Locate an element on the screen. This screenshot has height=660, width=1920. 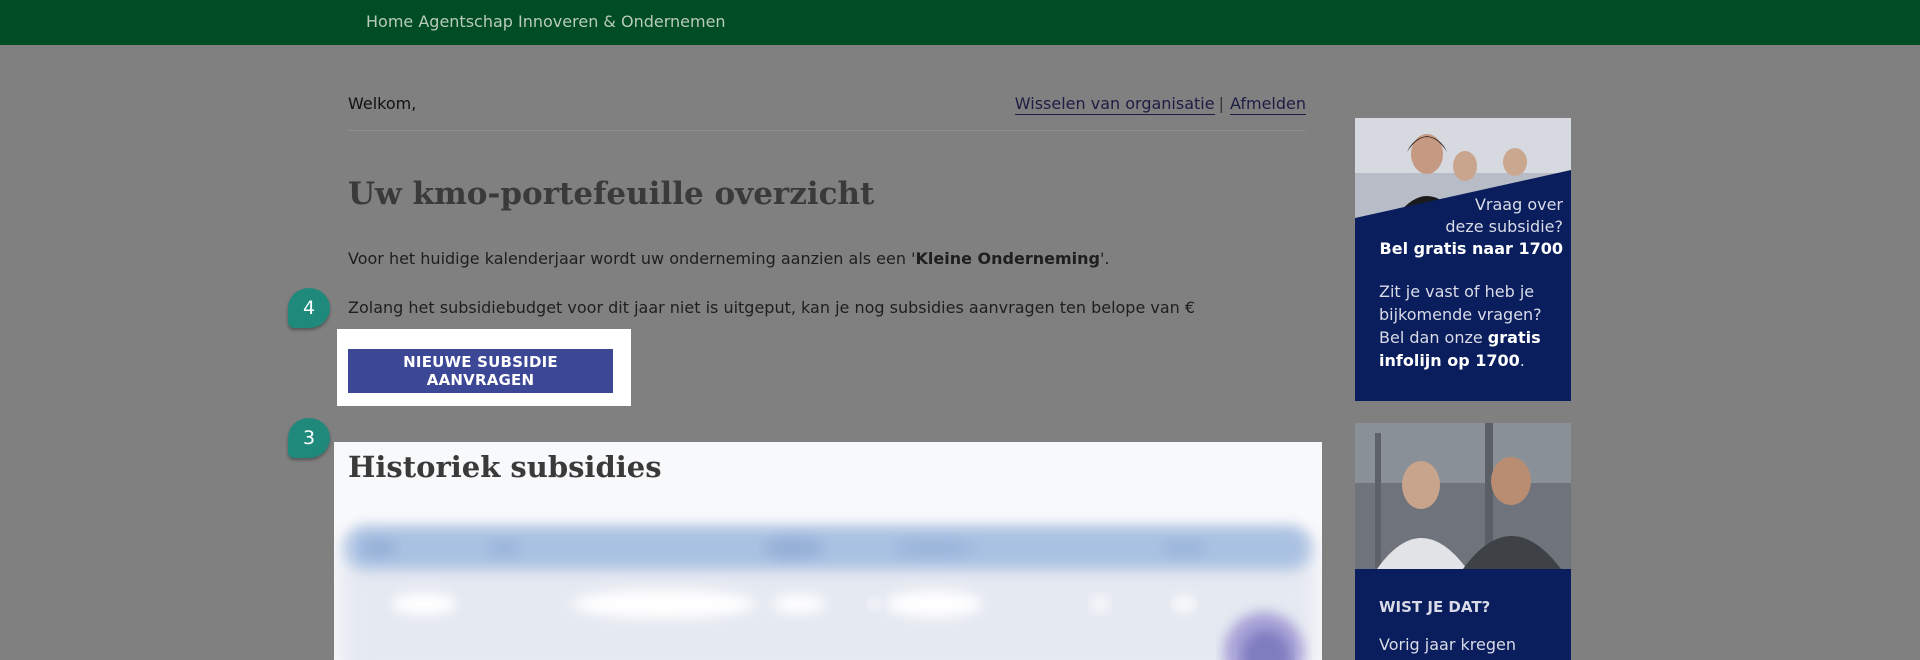
history-heatmap-blur is located at coordinates (828, 592).